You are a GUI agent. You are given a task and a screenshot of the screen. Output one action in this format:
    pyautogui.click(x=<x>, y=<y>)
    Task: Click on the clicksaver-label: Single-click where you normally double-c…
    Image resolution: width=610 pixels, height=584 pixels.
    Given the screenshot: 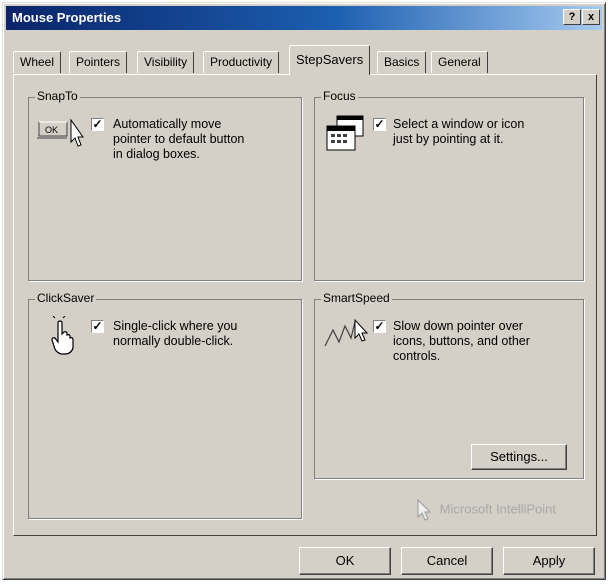 What is the action you would take?
    pyautogui.click(x=175, y=334)
    